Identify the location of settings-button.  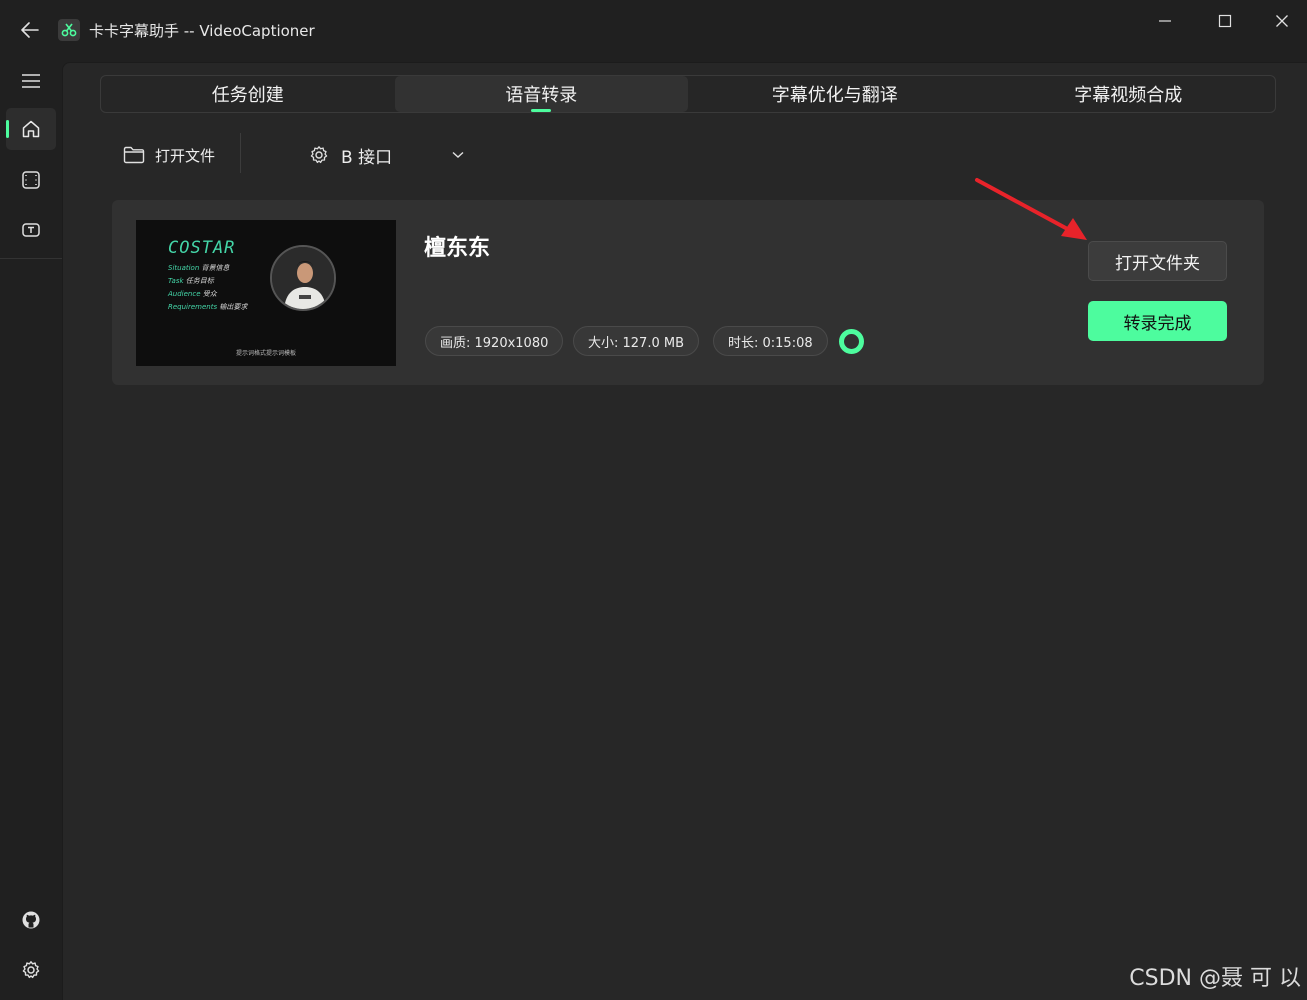
(31, 970).